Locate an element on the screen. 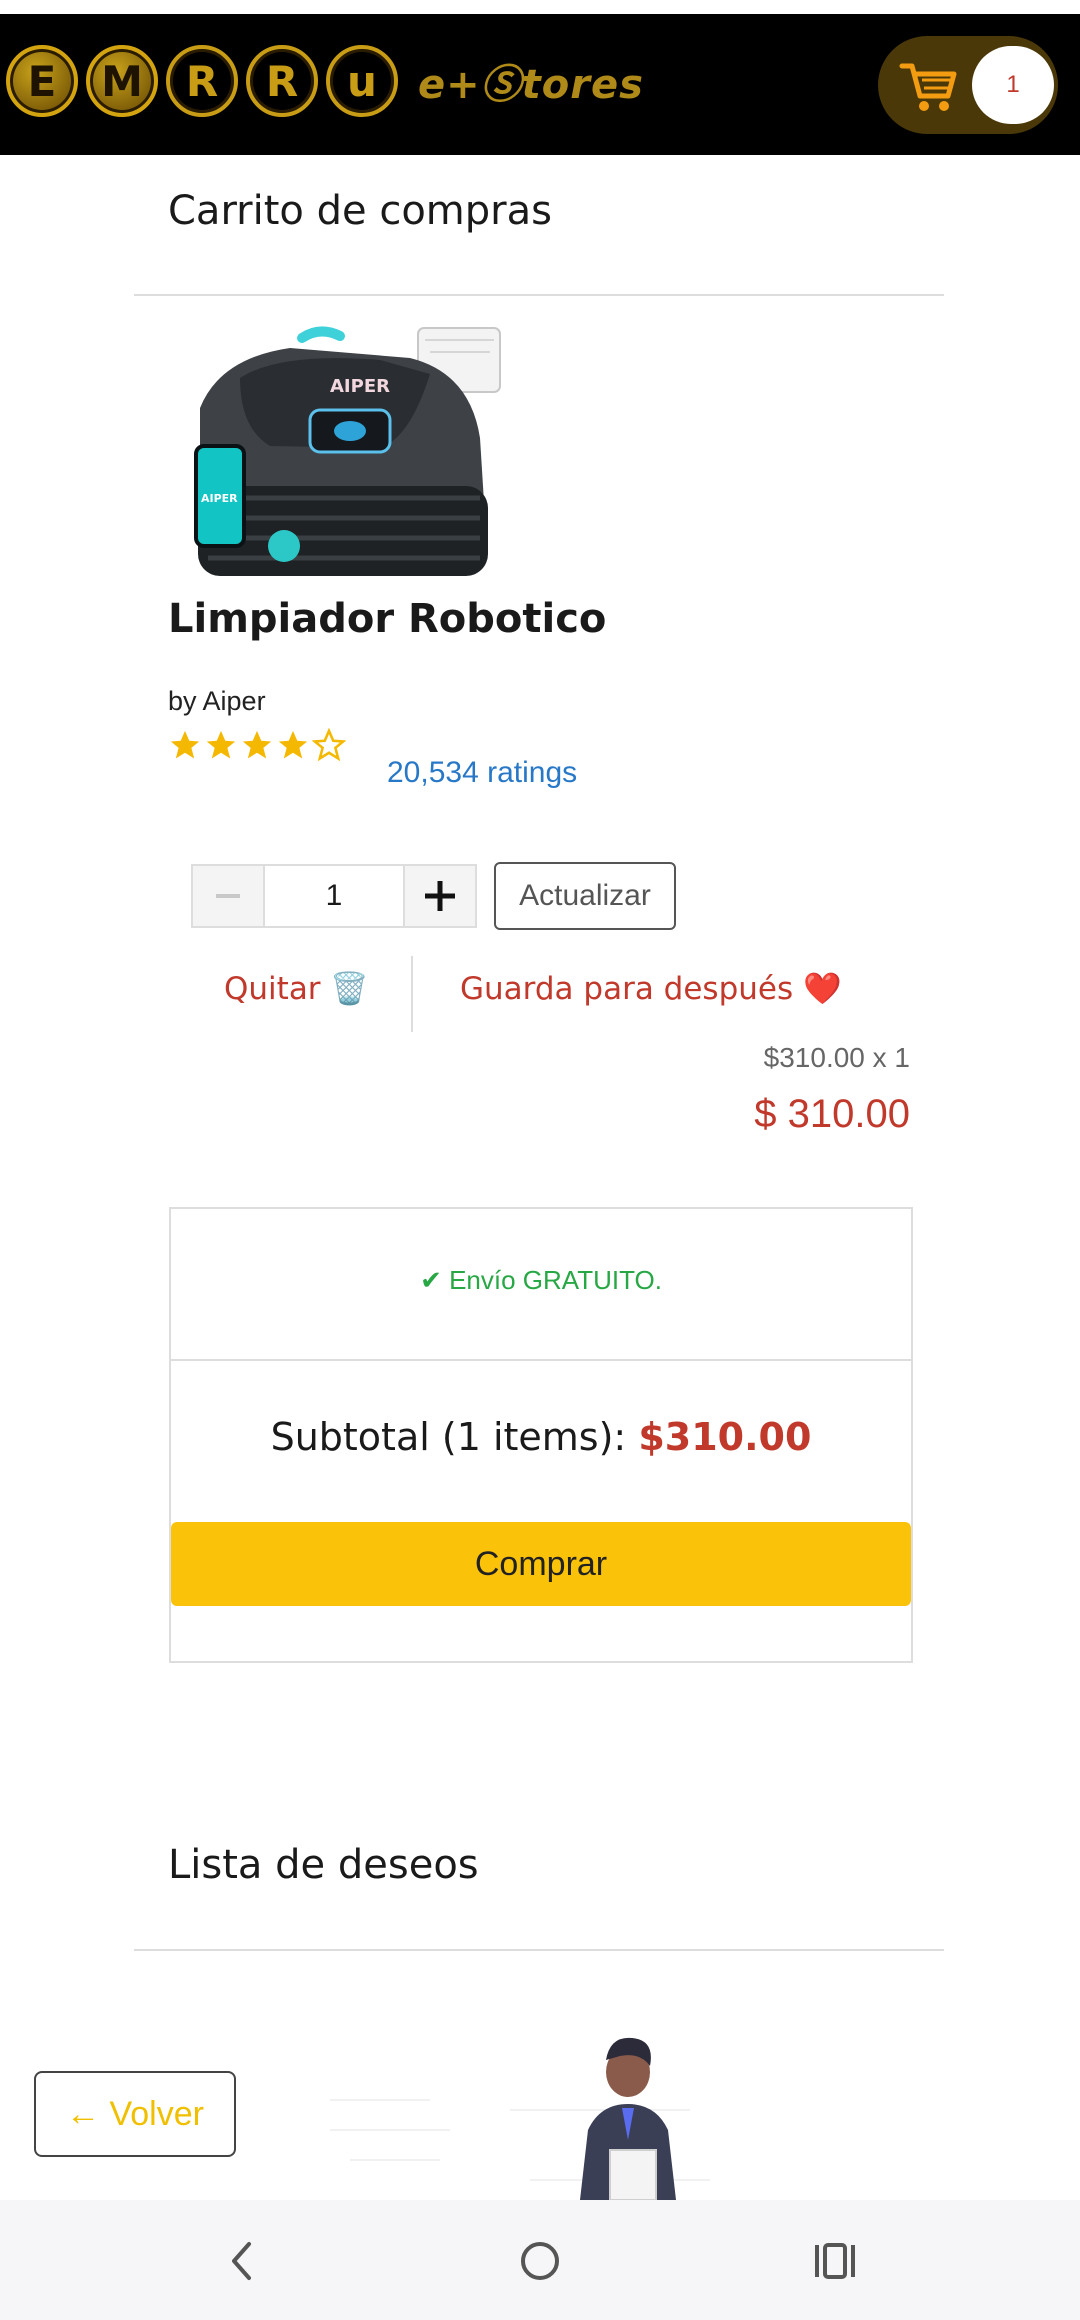 Image resolution: width=1080 pixels, height=2320 pixels. product-image: AIPER AIPER is located at coordinates (360, 463).